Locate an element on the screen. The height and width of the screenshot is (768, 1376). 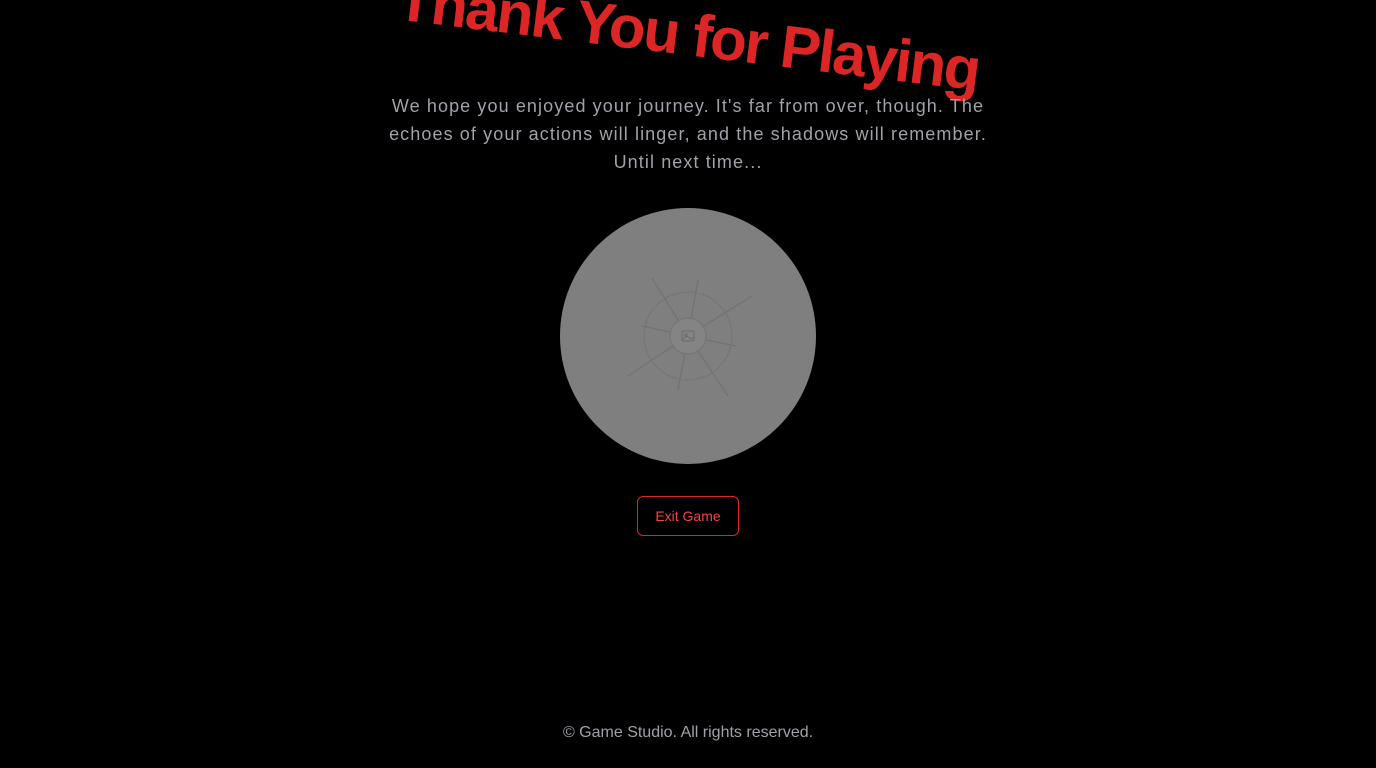
footer-copyright: © Game Studio. All rights reserved. is located at coordinates (688, 732).